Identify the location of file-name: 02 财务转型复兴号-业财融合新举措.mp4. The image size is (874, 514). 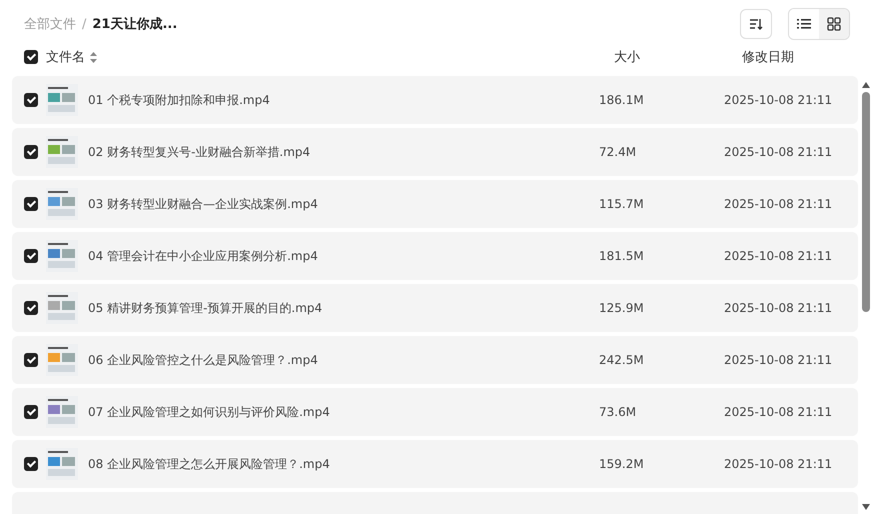
(200, 152).